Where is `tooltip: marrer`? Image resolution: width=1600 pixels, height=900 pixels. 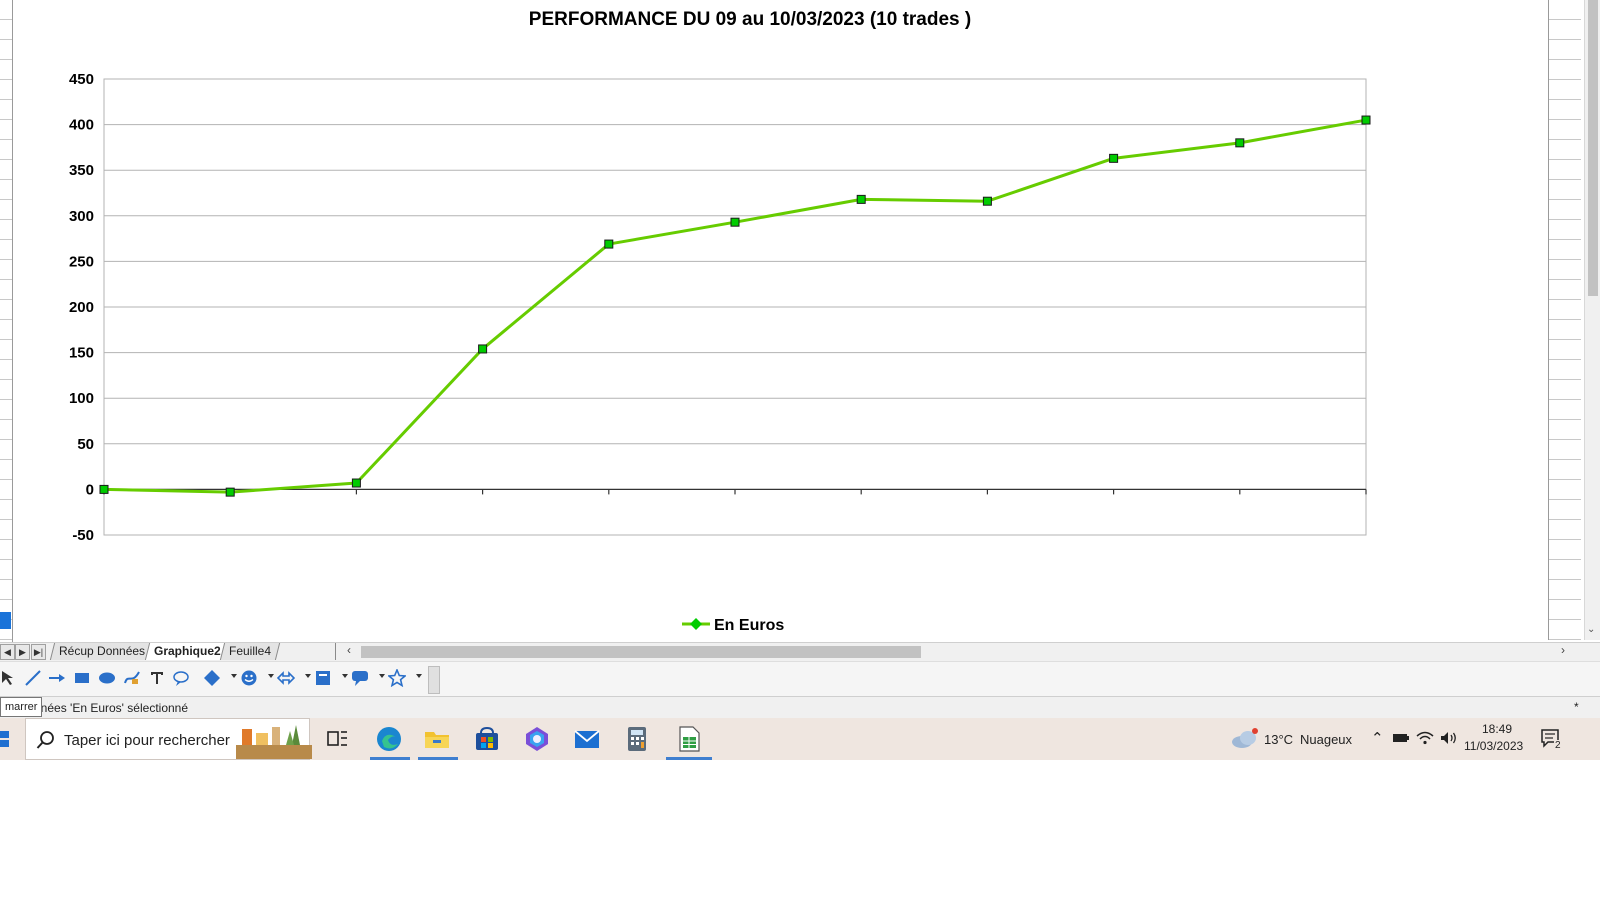 tooltip: marrer is located at coordinates (21, 707).